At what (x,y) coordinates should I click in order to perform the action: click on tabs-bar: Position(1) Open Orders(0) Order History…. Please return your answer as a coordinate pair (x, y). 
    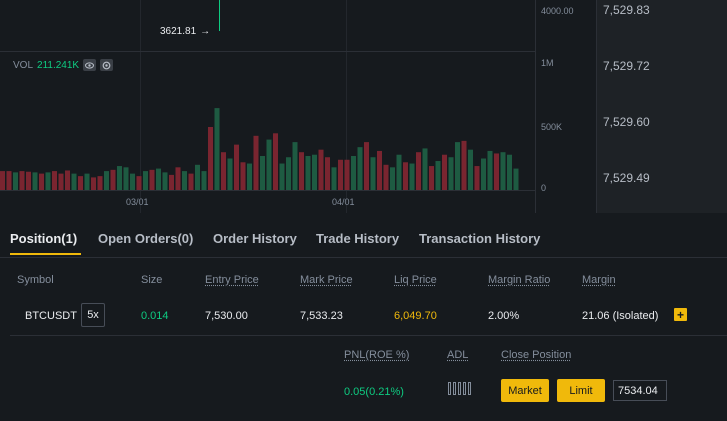
    Looking at the image, I should click on (363, 235).